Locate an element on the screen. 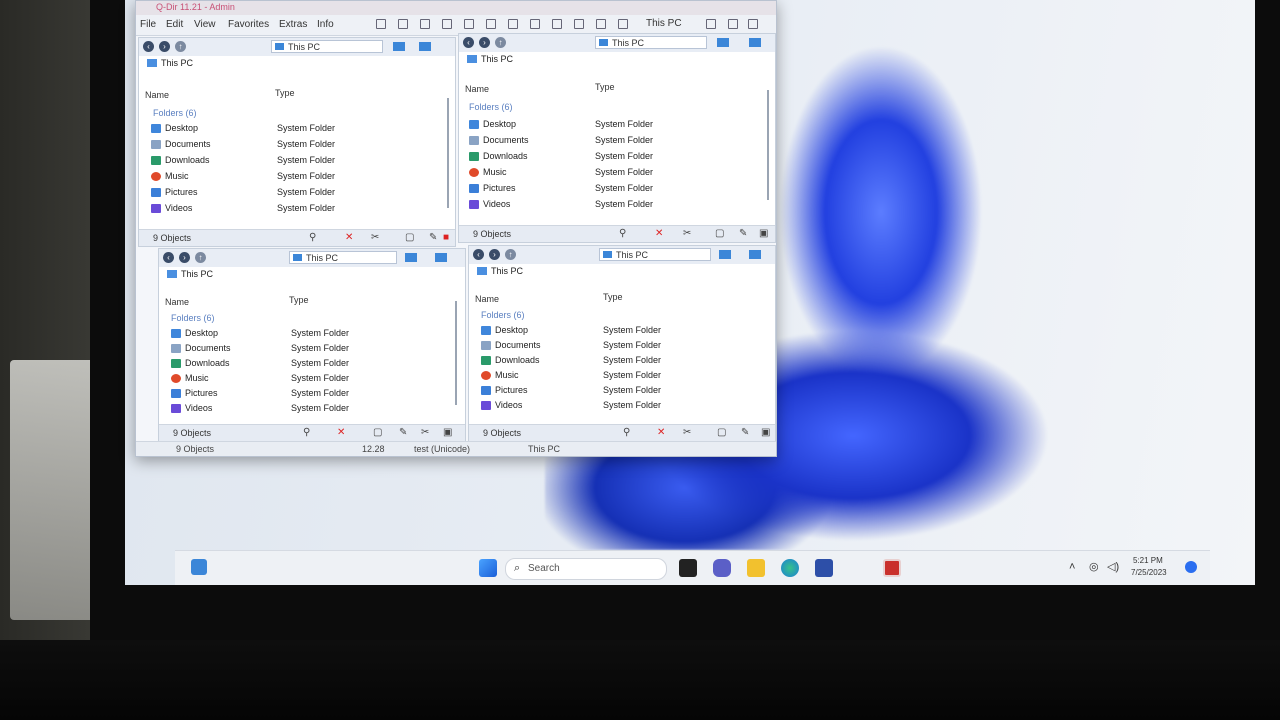 The height and width of the screenshot is (720, 1280). title-bar: Q-Dir 11.21 - Admin is located at coordinates (456, 8).